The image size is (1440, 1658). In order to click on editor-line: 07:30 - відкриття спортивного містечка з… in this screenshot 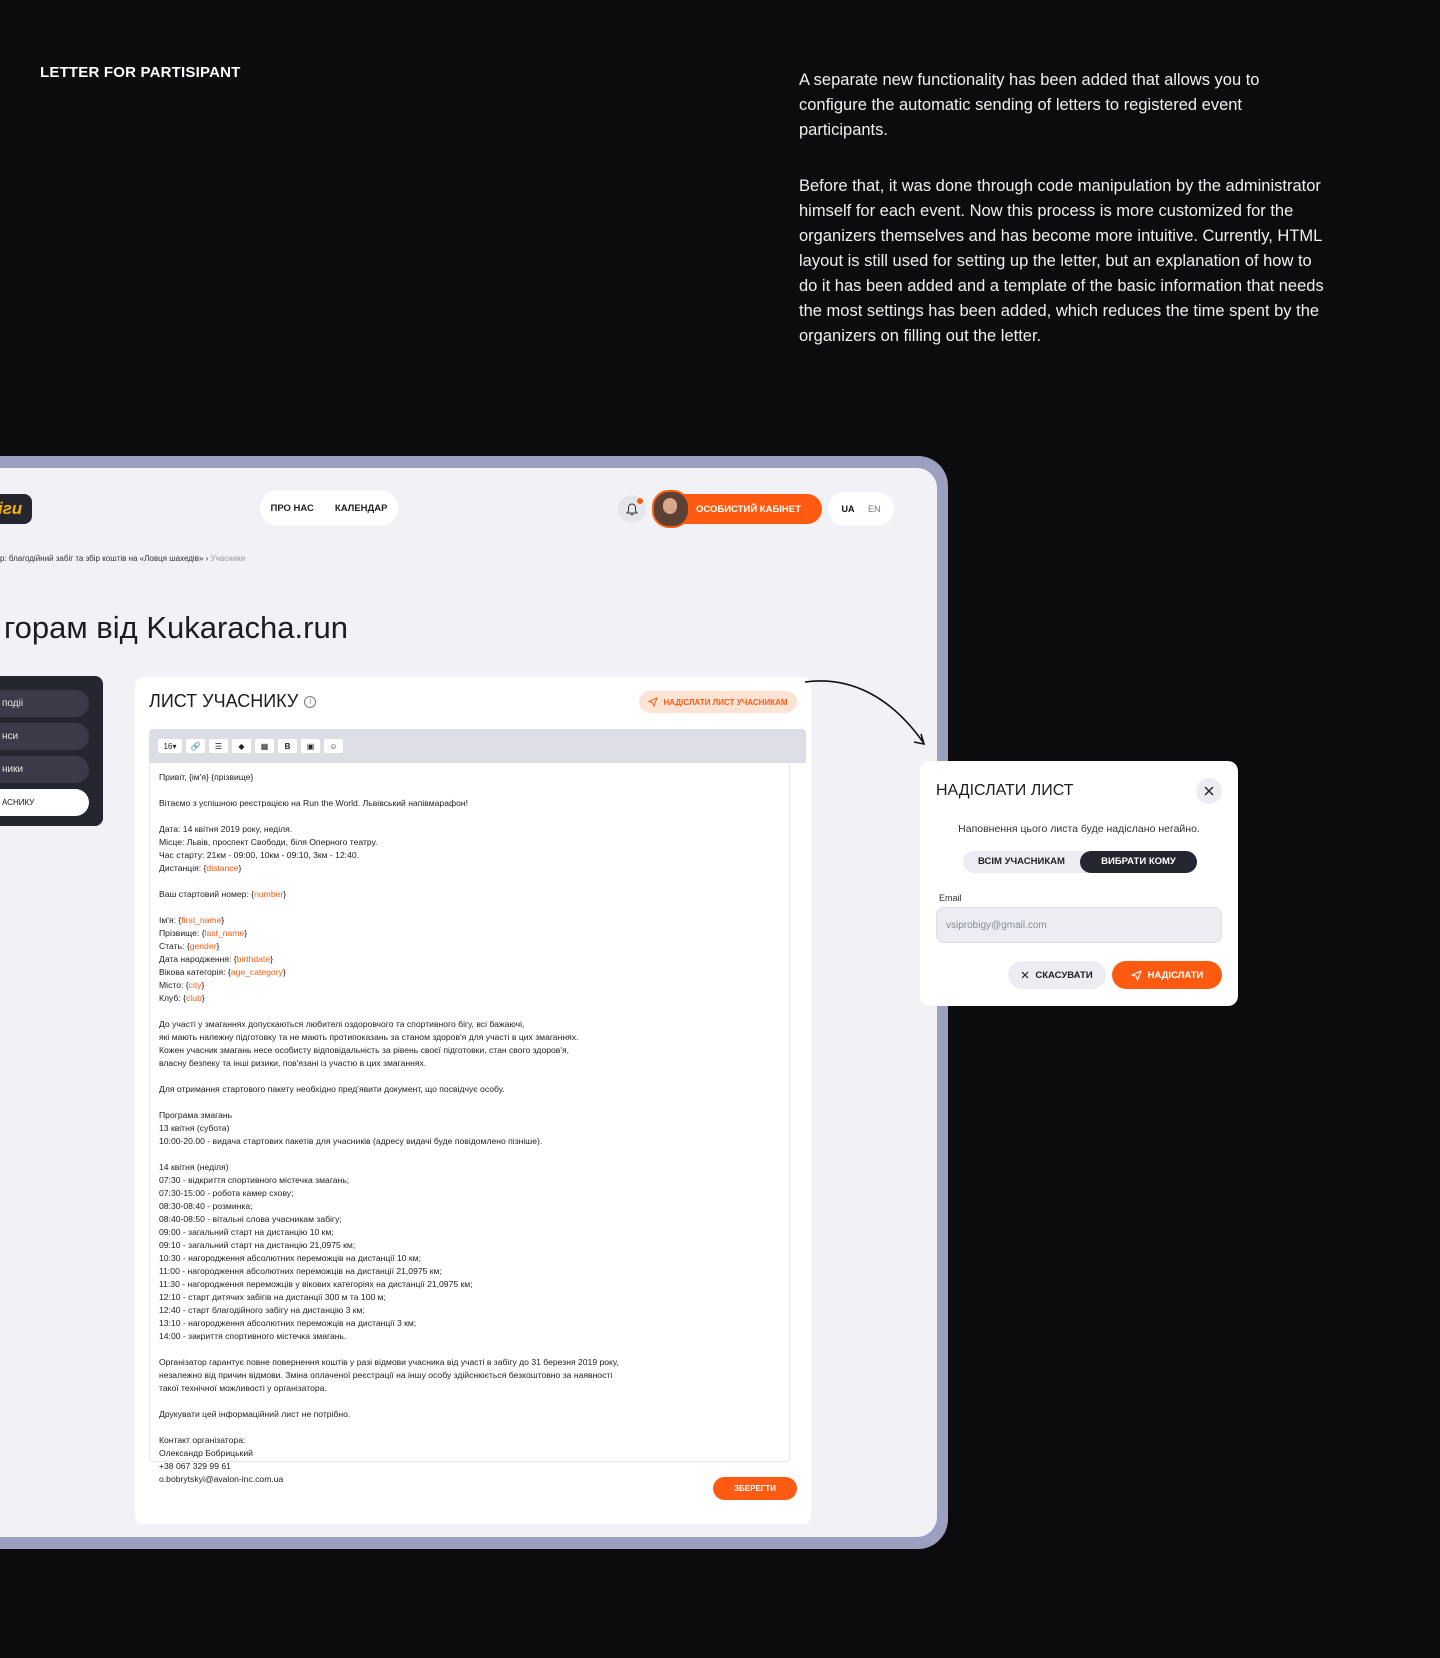, I will do `click(254, 1180)`.